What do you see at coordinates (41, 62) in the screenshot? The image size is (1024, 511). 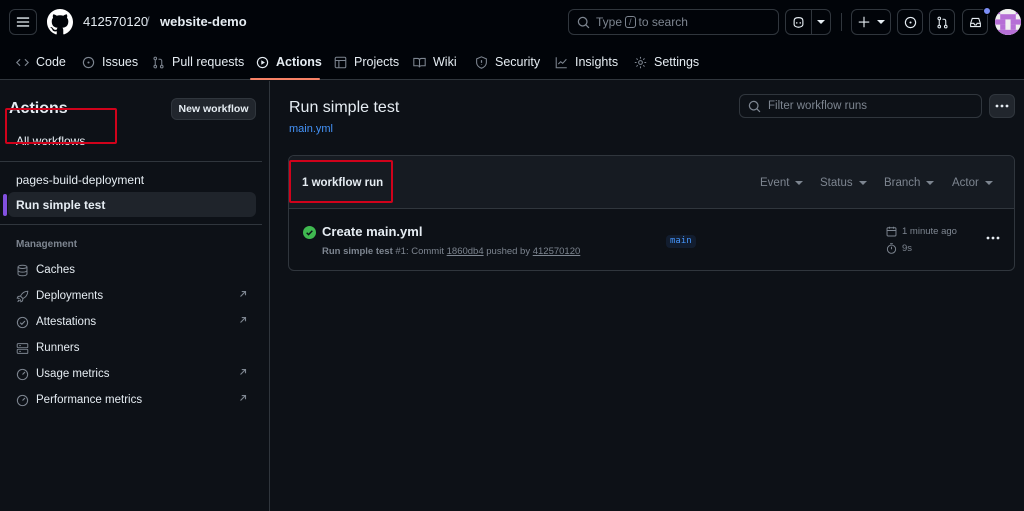 I see `tab-code: Code` at bounding box center [41, 62].